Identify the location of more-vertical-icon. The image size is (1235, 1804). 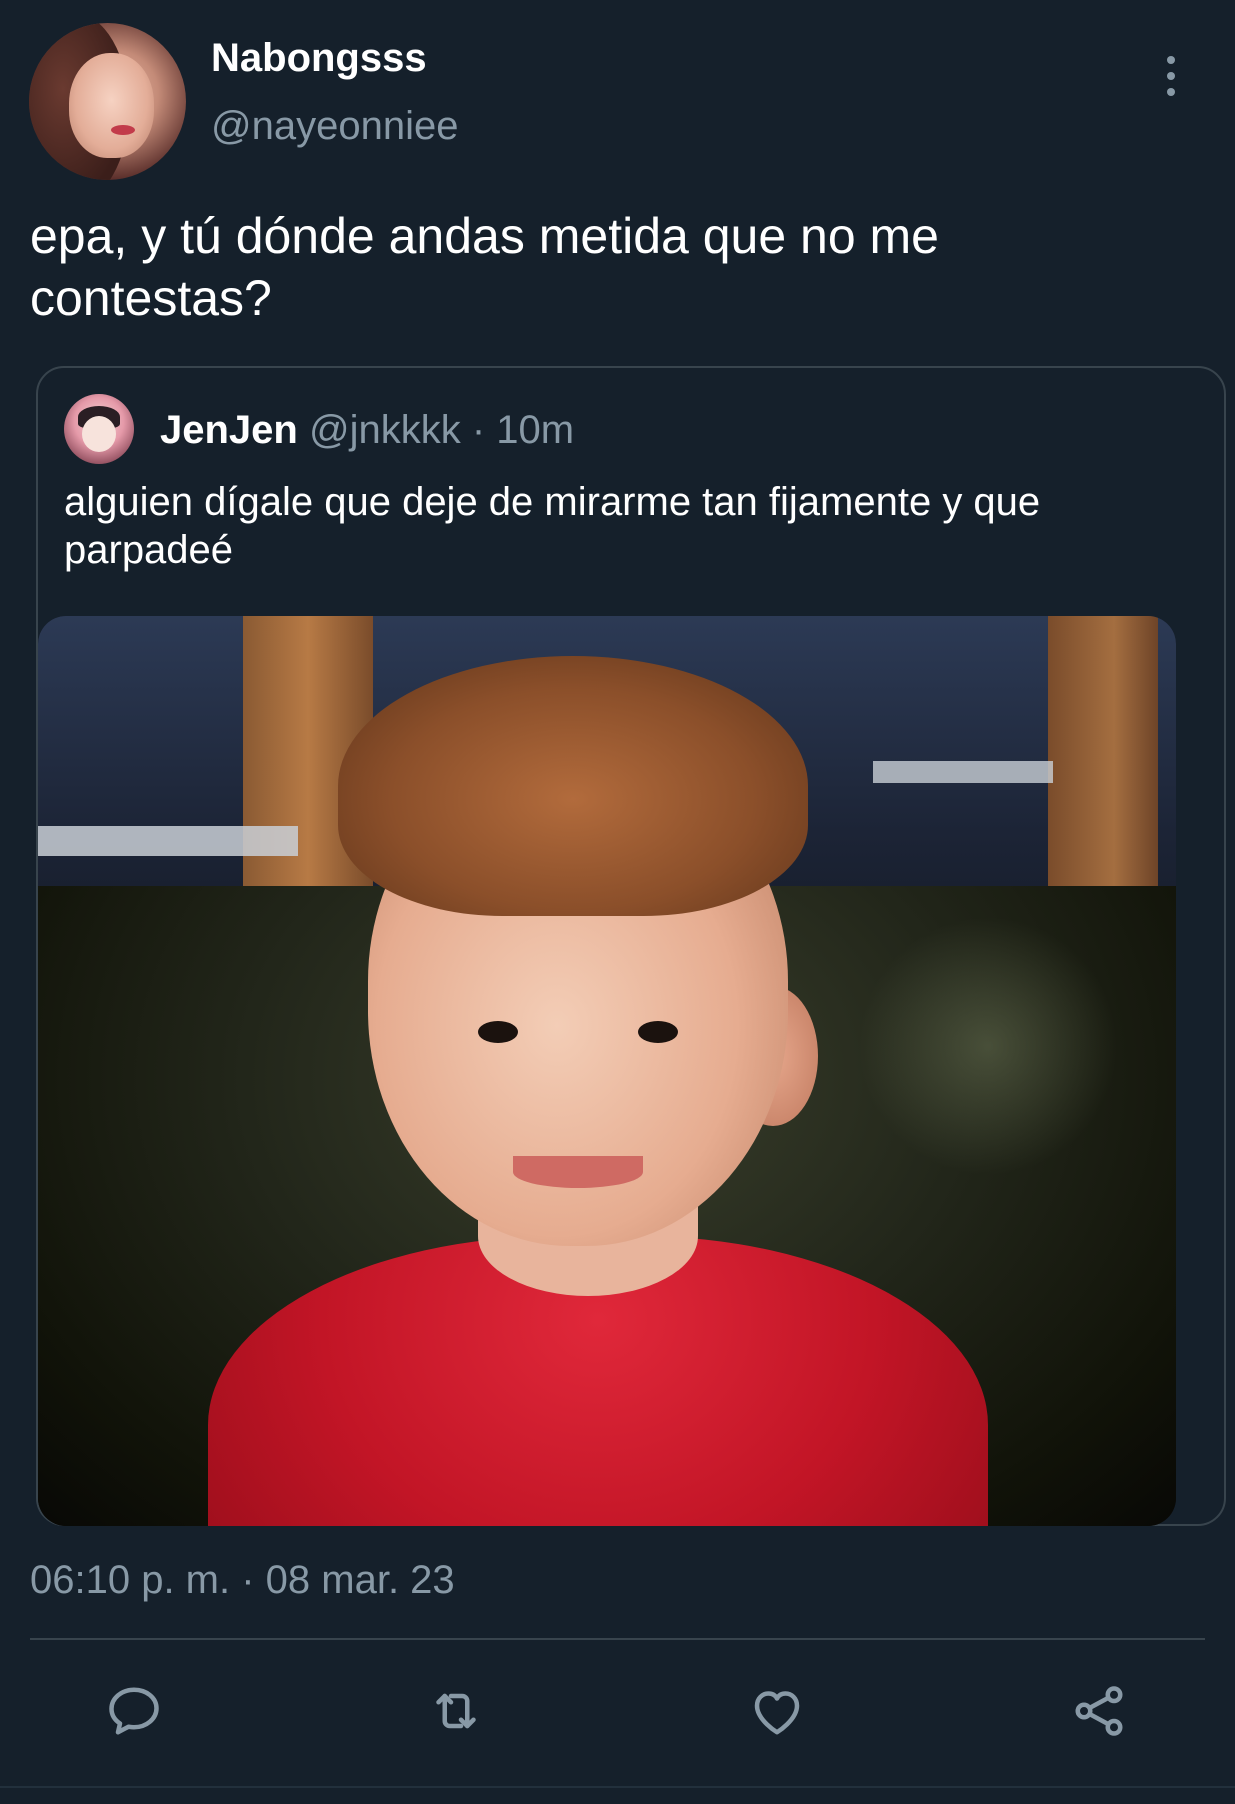
(1171, 76).